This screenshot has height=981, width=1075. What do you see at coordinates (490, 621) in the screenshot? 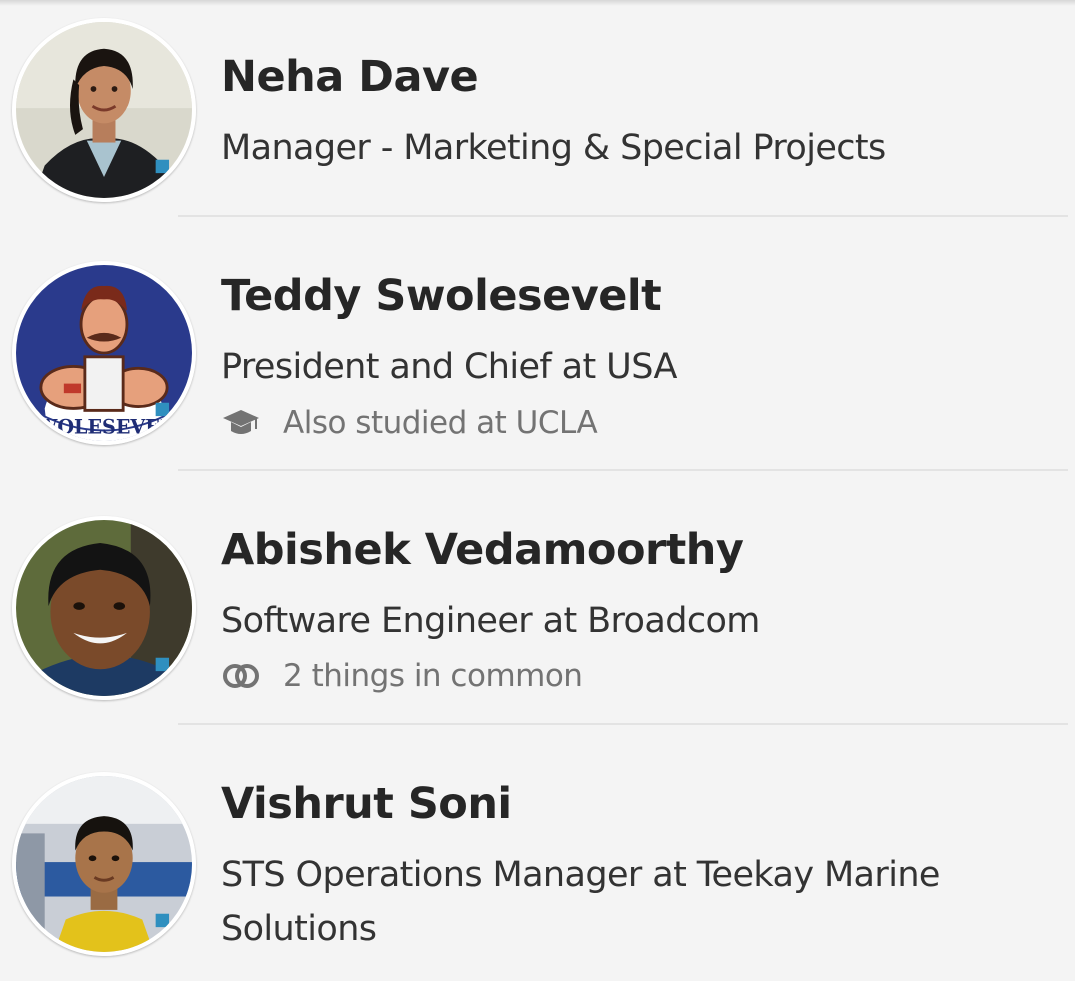
I see `person-headline: Software Engineer at Broadcom` at bounding box center [490, 621].